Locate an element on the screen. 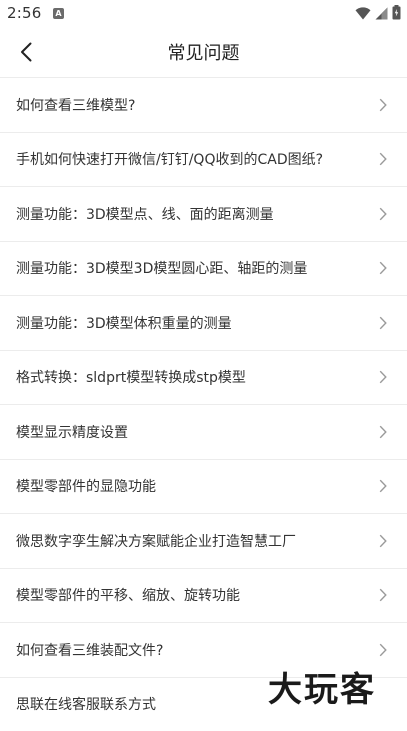 The height and width of the screenshot is (731, 407). faq-item: 测量功能：3D模型点、线、面的距离测量 is located at coordinates (203, 213).